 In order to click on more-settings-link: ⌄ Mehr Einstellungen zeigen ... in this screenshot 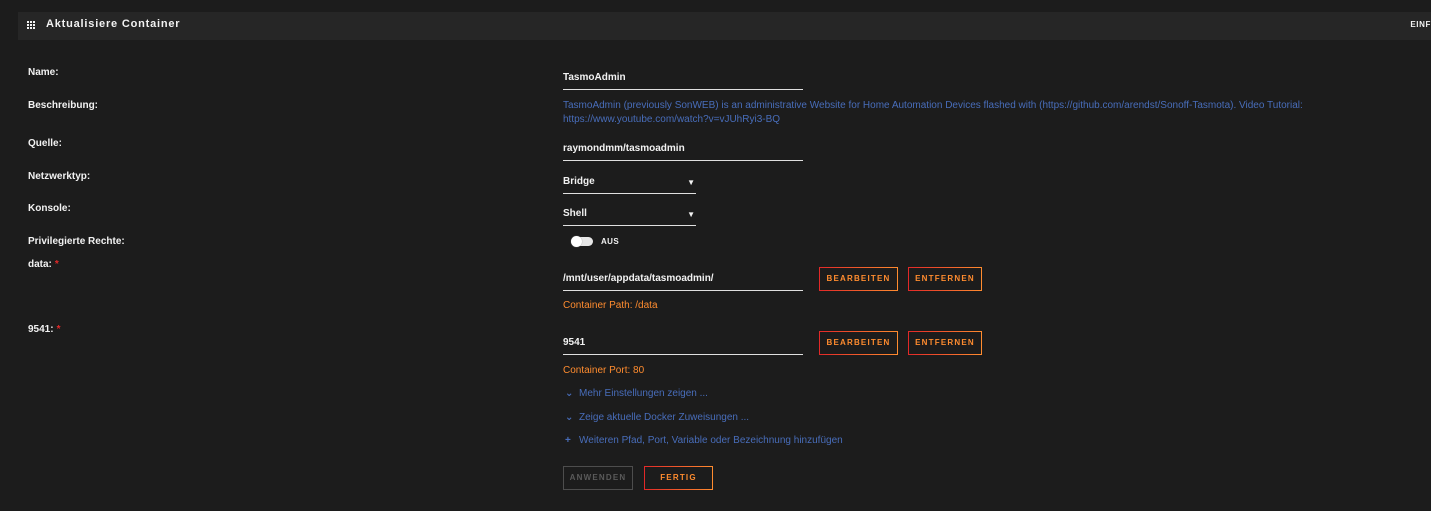, I will do `click(636, 393)`.